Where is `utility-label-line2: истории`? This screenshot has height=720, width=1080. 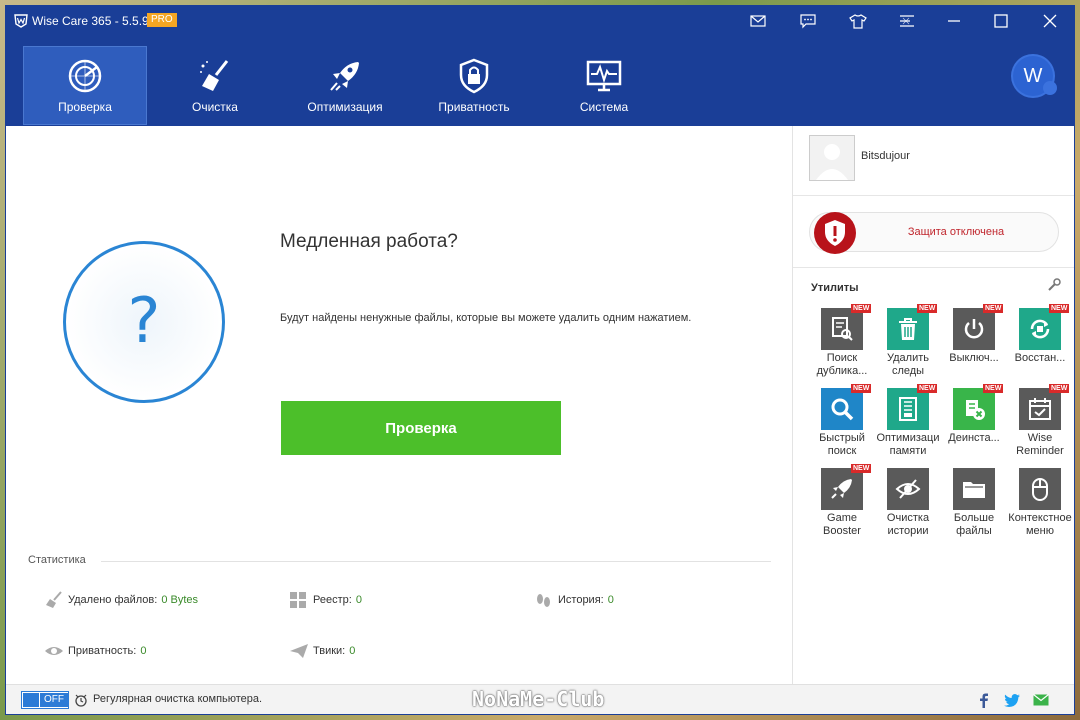
utility-label-line2: истории is located at coordinates (908, 531).